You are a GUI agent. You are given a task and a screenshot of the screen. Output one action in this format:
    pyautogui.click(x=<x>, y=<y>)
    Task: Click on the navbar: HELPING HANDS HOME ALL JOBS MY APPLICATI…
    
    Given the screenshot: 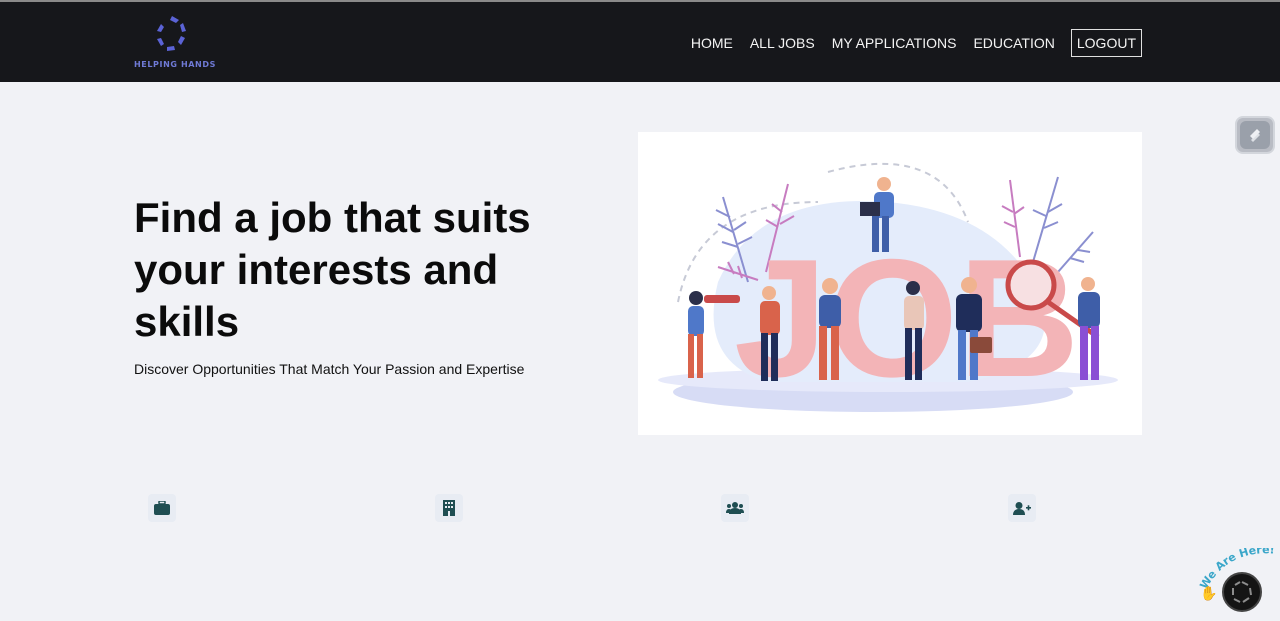 What is the action you would take?
    pyautogui.click(x=640, y=41)
    